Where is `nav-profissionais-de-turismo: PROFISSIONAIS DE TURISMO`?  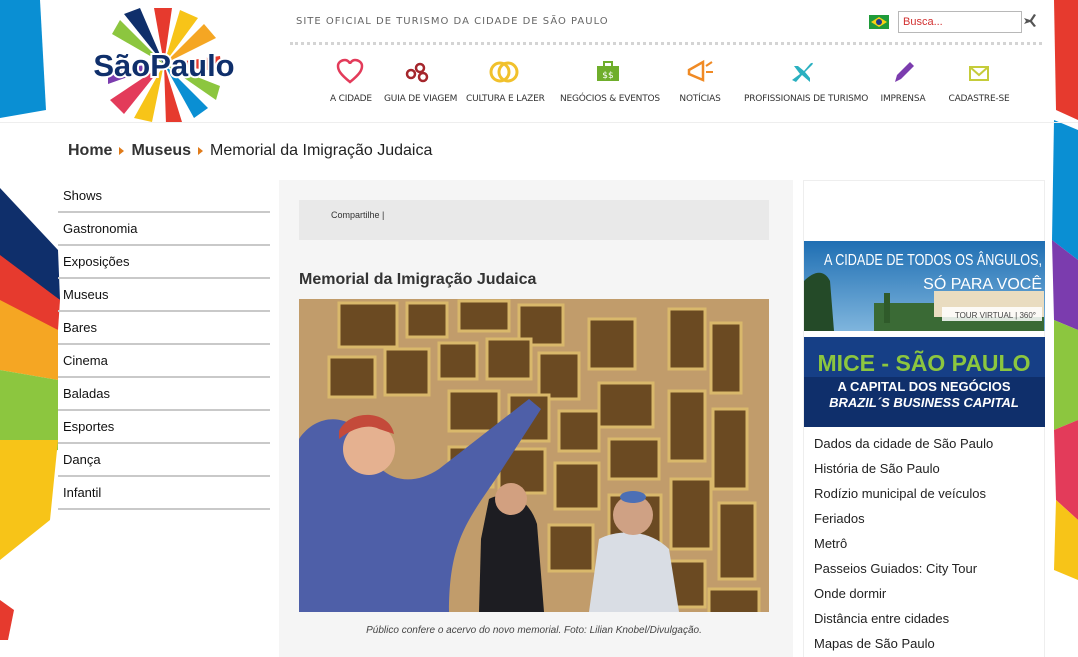
nav-profissionais-de-turismo: PROFISSIONAIS DE TURISMO is located at coordinates (806, 81).